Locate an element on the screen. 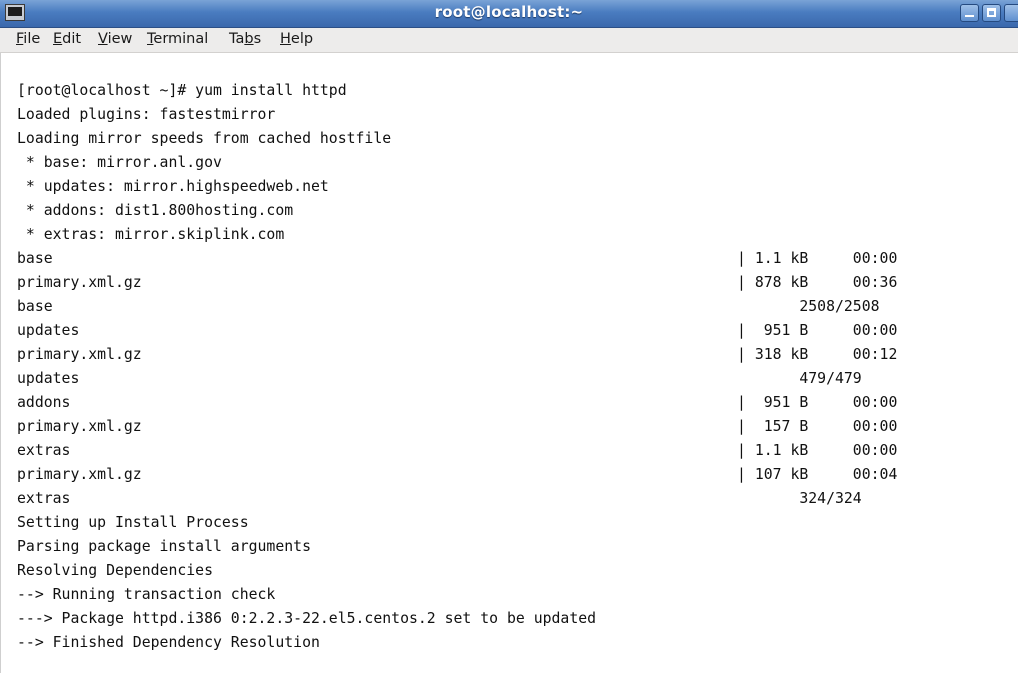 This screenshot has height=673, width=1018. maximize-icon is located at coordinates (991, 12).